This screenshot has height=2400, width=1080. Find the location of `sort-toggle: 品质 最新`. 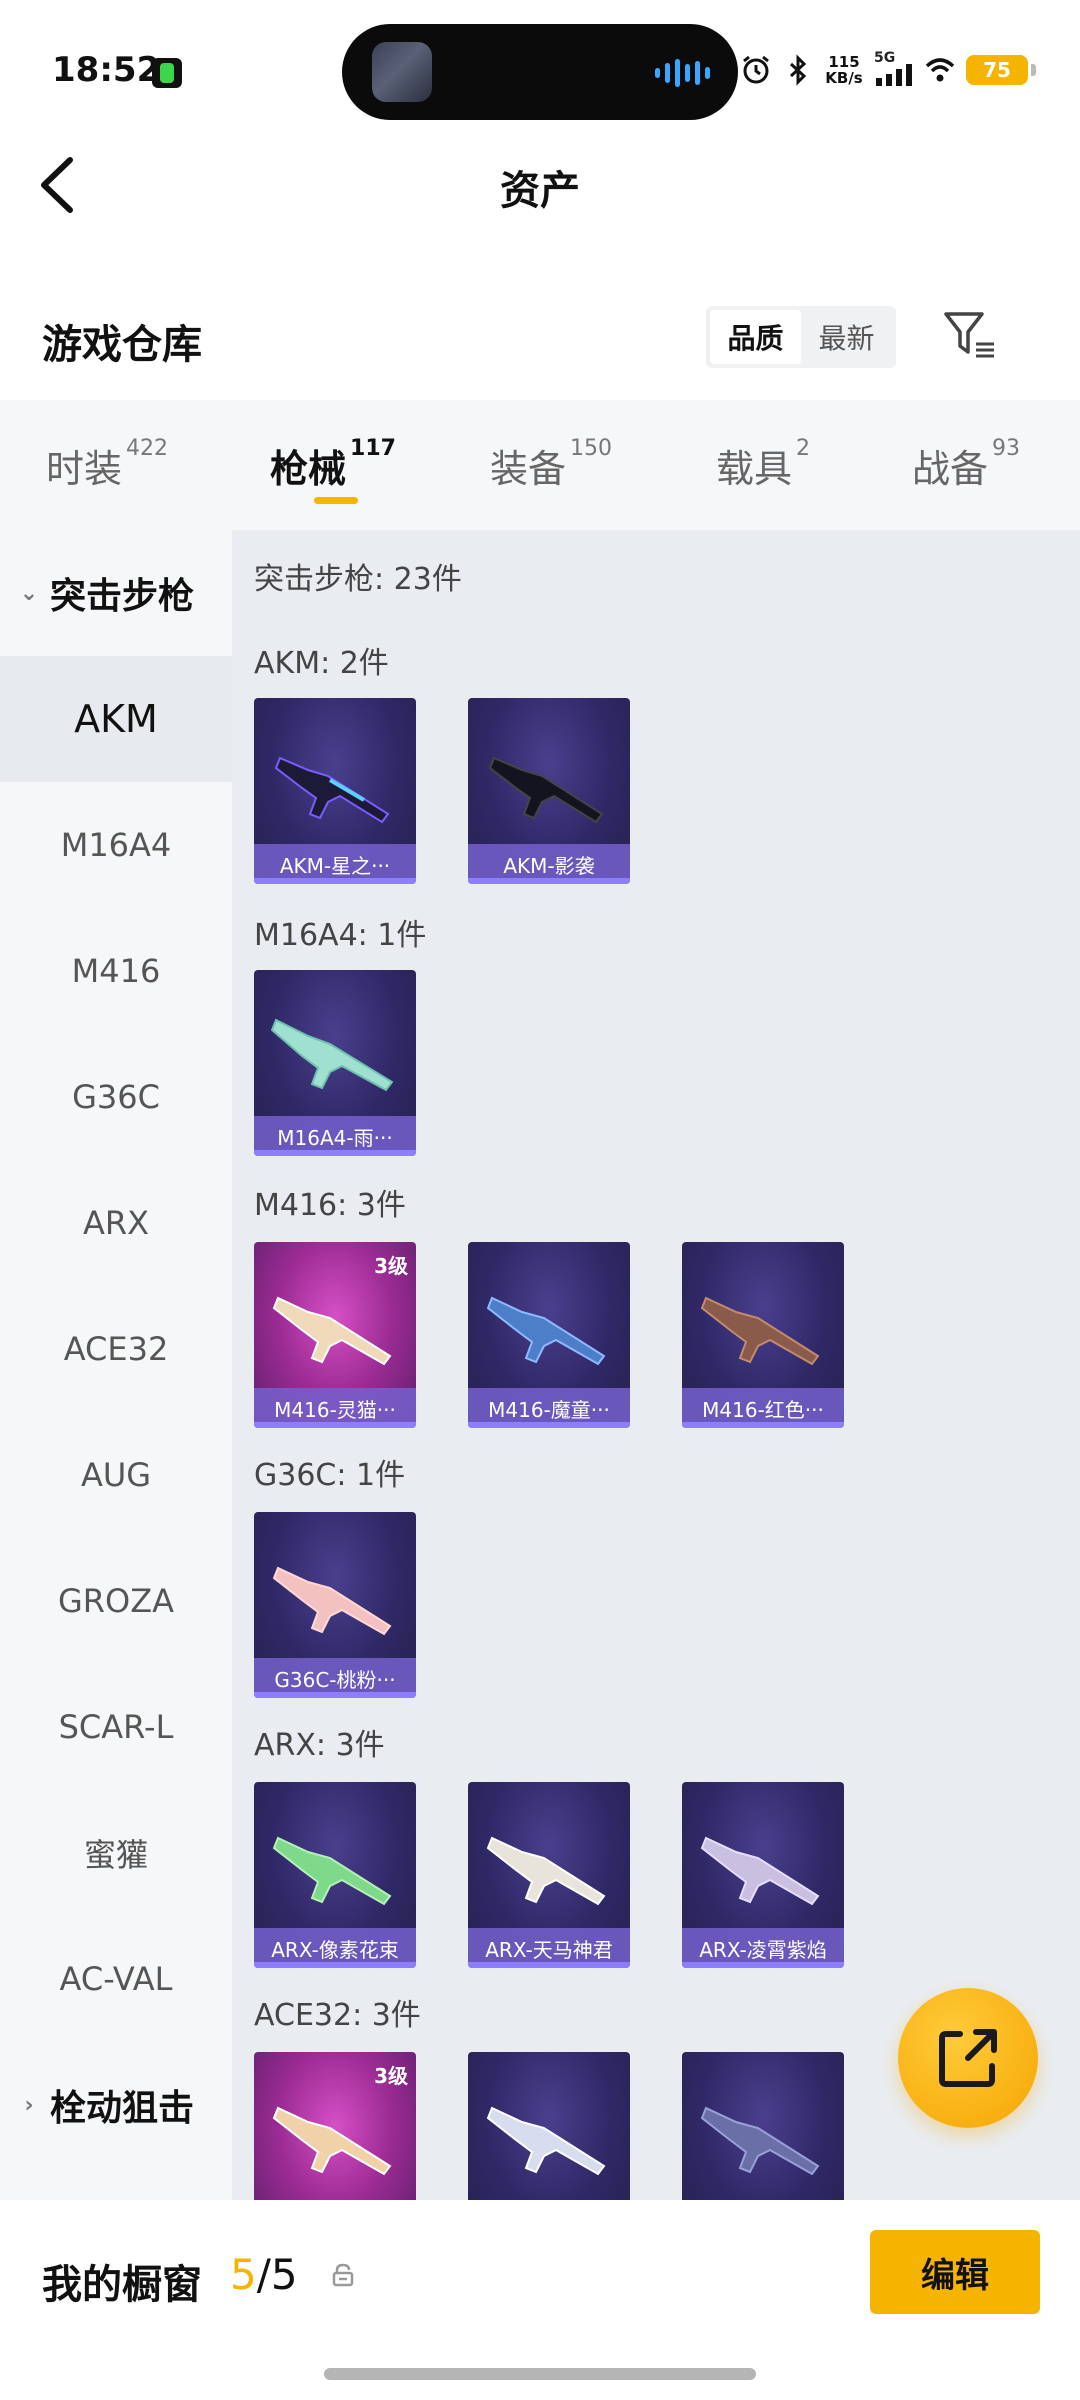

sort-toggle: 品质 最新 is located at coordinates (801, 337).